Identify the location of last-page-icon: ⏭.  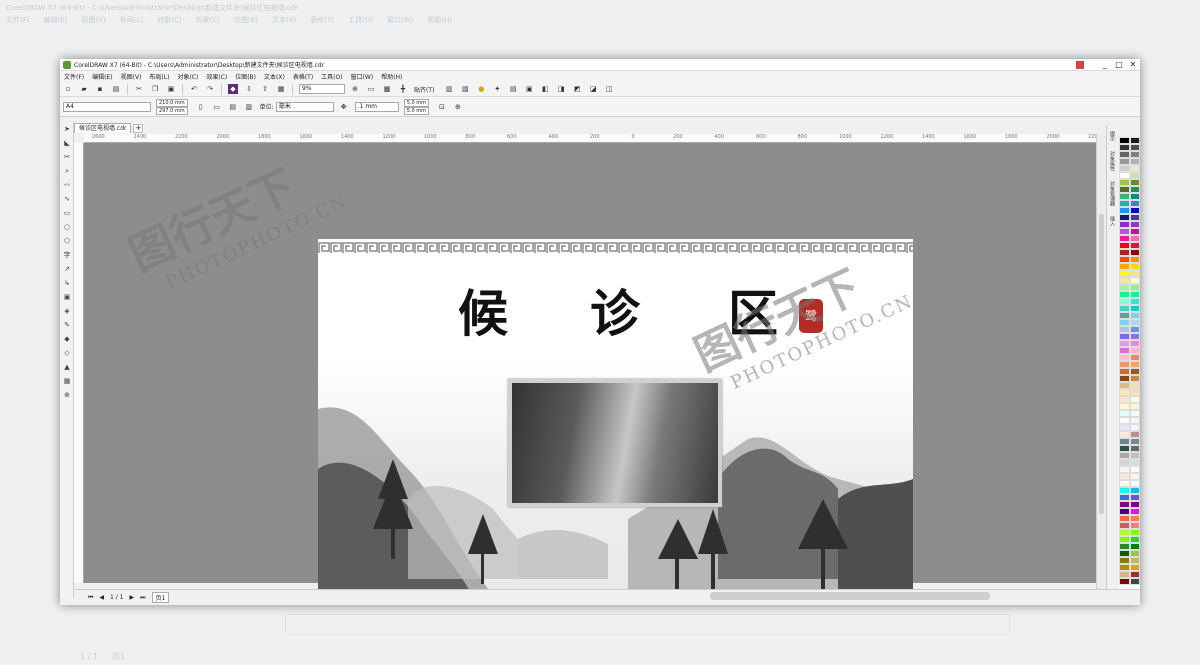
(142, 598).